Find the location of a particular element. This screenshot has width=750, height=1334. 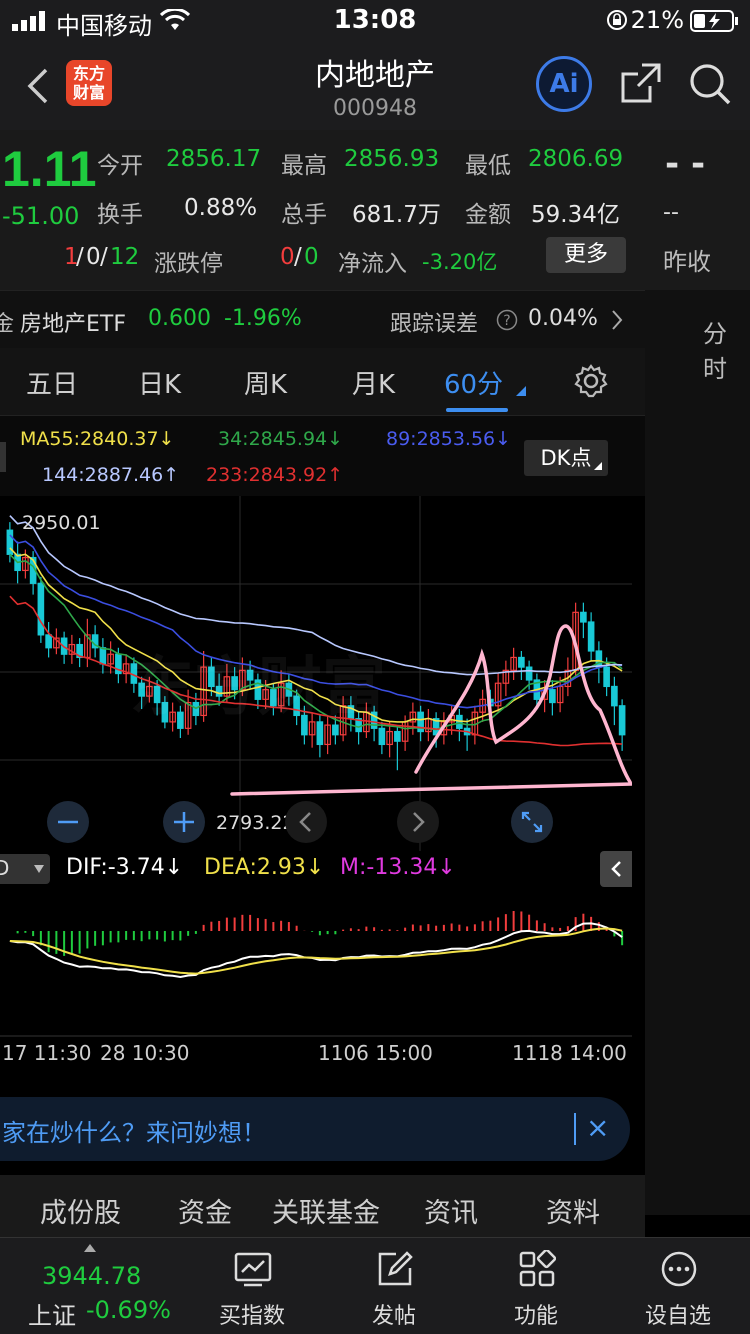

ma55-label: MA55:2840.37↓ is located at coordinates (97, 439).